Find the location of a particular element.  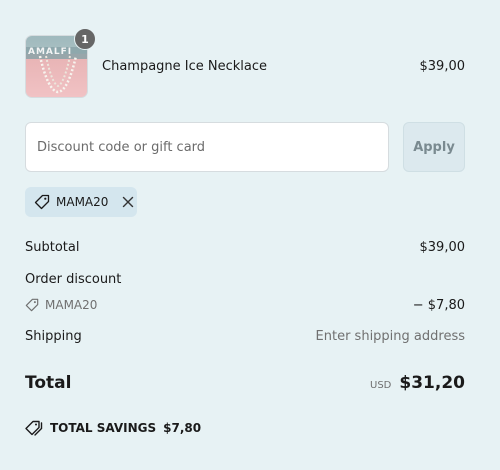

remove-discount-button is located at coordinates (128, 202).